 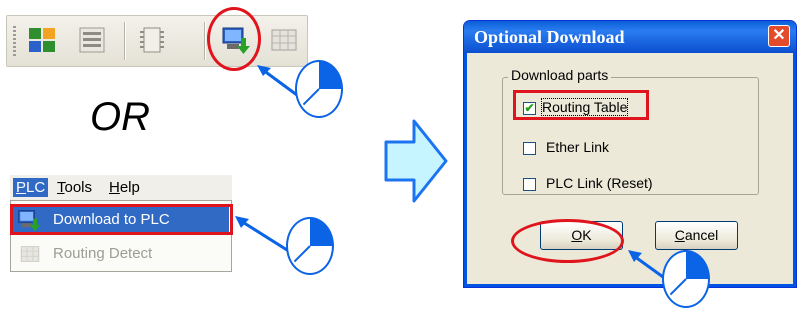 What do you see at coordinates (103, 253) in the screenshot?
I see `menu-item-label: Routing Detect` at bounding box center [103, 253].